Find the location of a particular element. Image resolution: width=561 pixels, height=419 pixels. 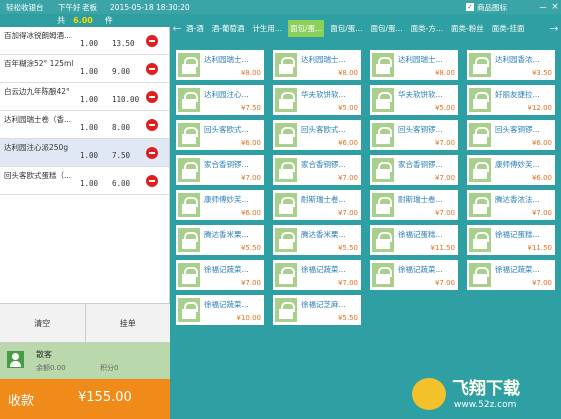

category-tab: 面类-粉丝 is located at coordinates (467, 28).